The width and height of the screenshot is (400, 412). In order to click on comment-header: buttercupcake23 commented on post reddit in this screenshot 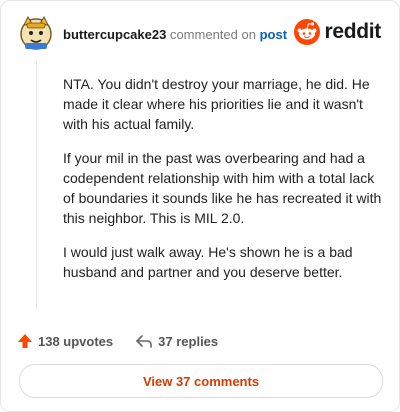, I will do `click(202, 35)`.